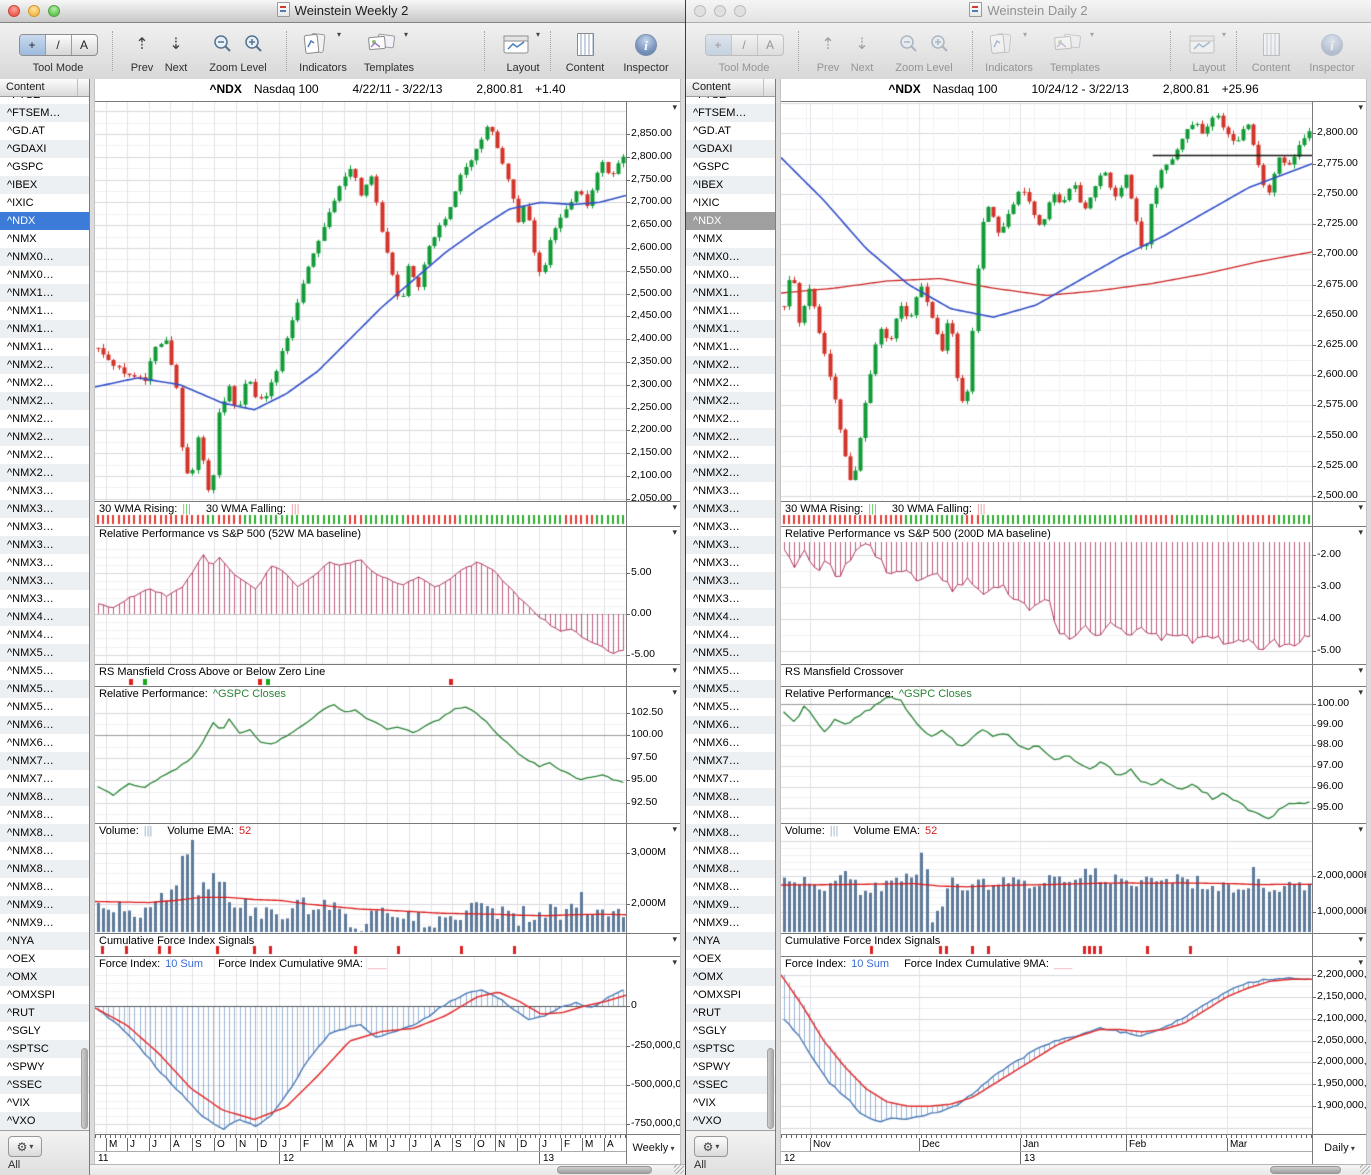 This screenshot has height=1175, width=1371. Describe the element at coordinates (585, 51) in the screenshot. I see `content-button: Content` at that location.